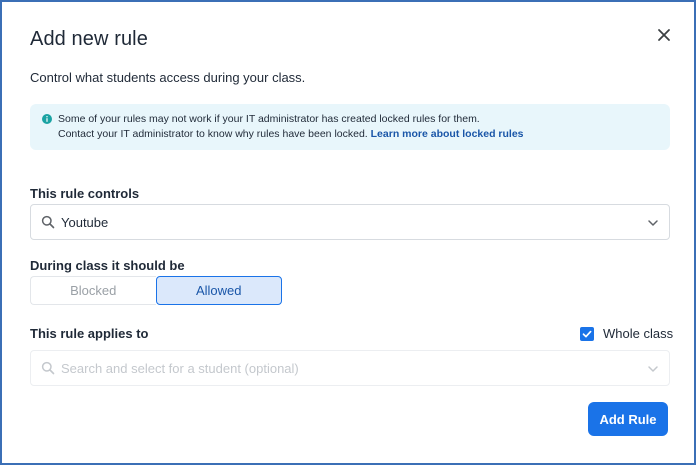 The height and width of the screenshot is (465, 696). I want to click on rule-controls-label: This rule controls, so click(85, 193).